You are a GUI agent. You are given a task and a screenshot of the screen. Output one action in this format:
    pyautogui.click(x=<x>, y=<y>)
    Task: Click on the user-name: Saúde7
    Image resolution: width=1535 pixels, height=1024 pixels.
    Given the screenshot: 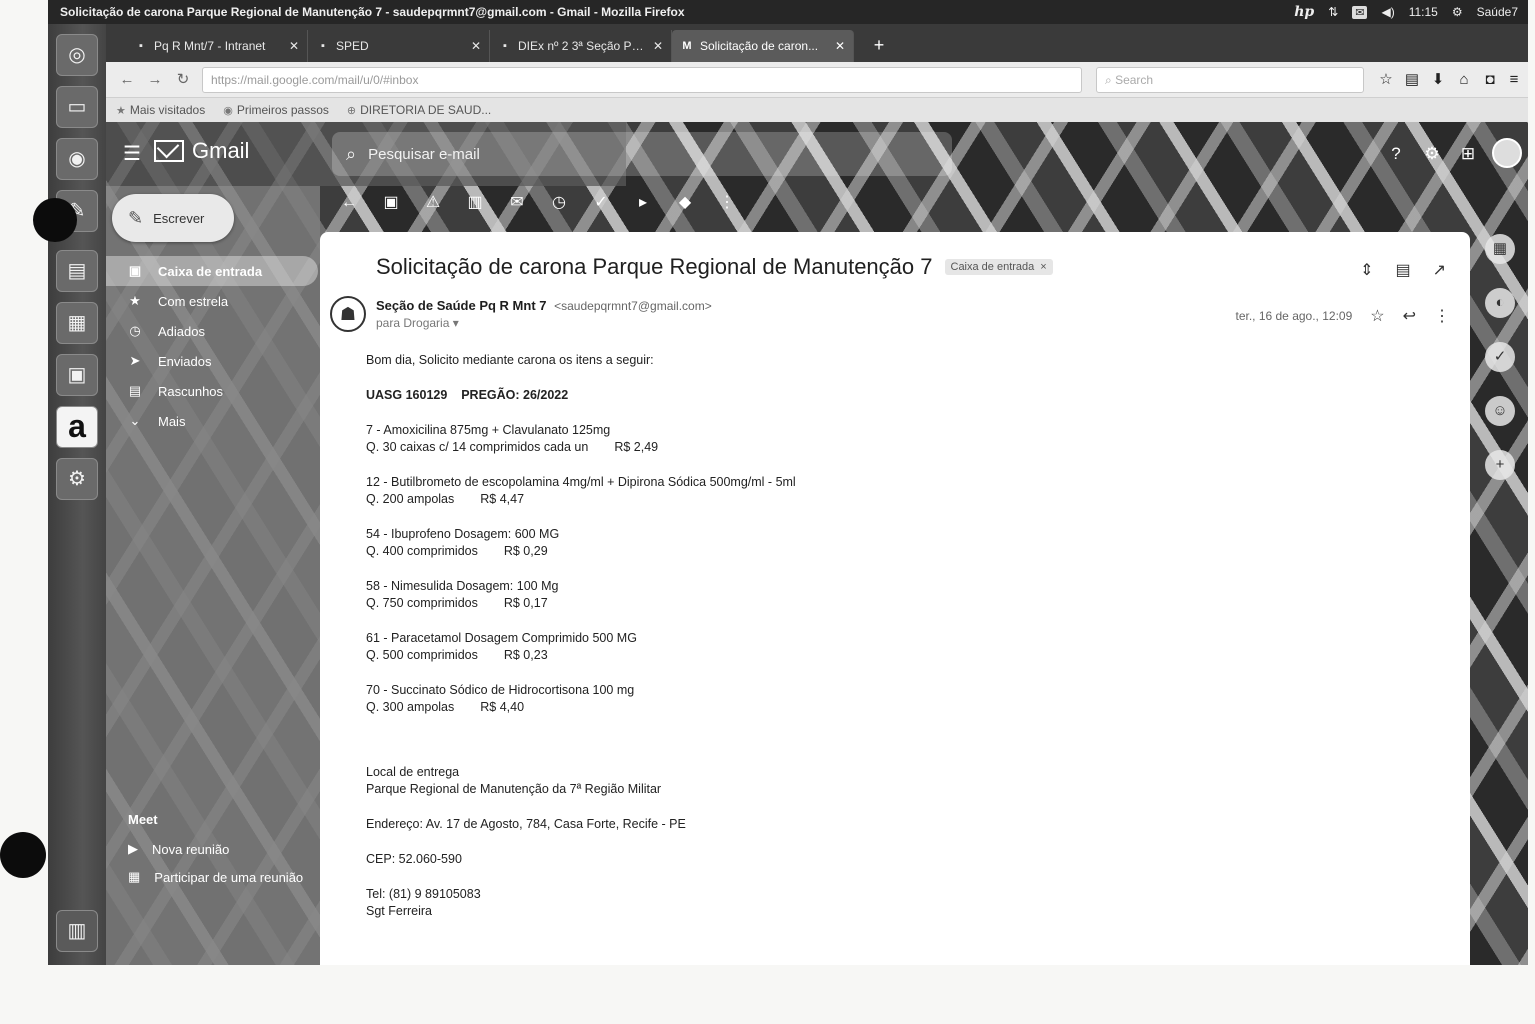 What is the action you would take?
    pyautogui.click(x=1497, y=12)
    